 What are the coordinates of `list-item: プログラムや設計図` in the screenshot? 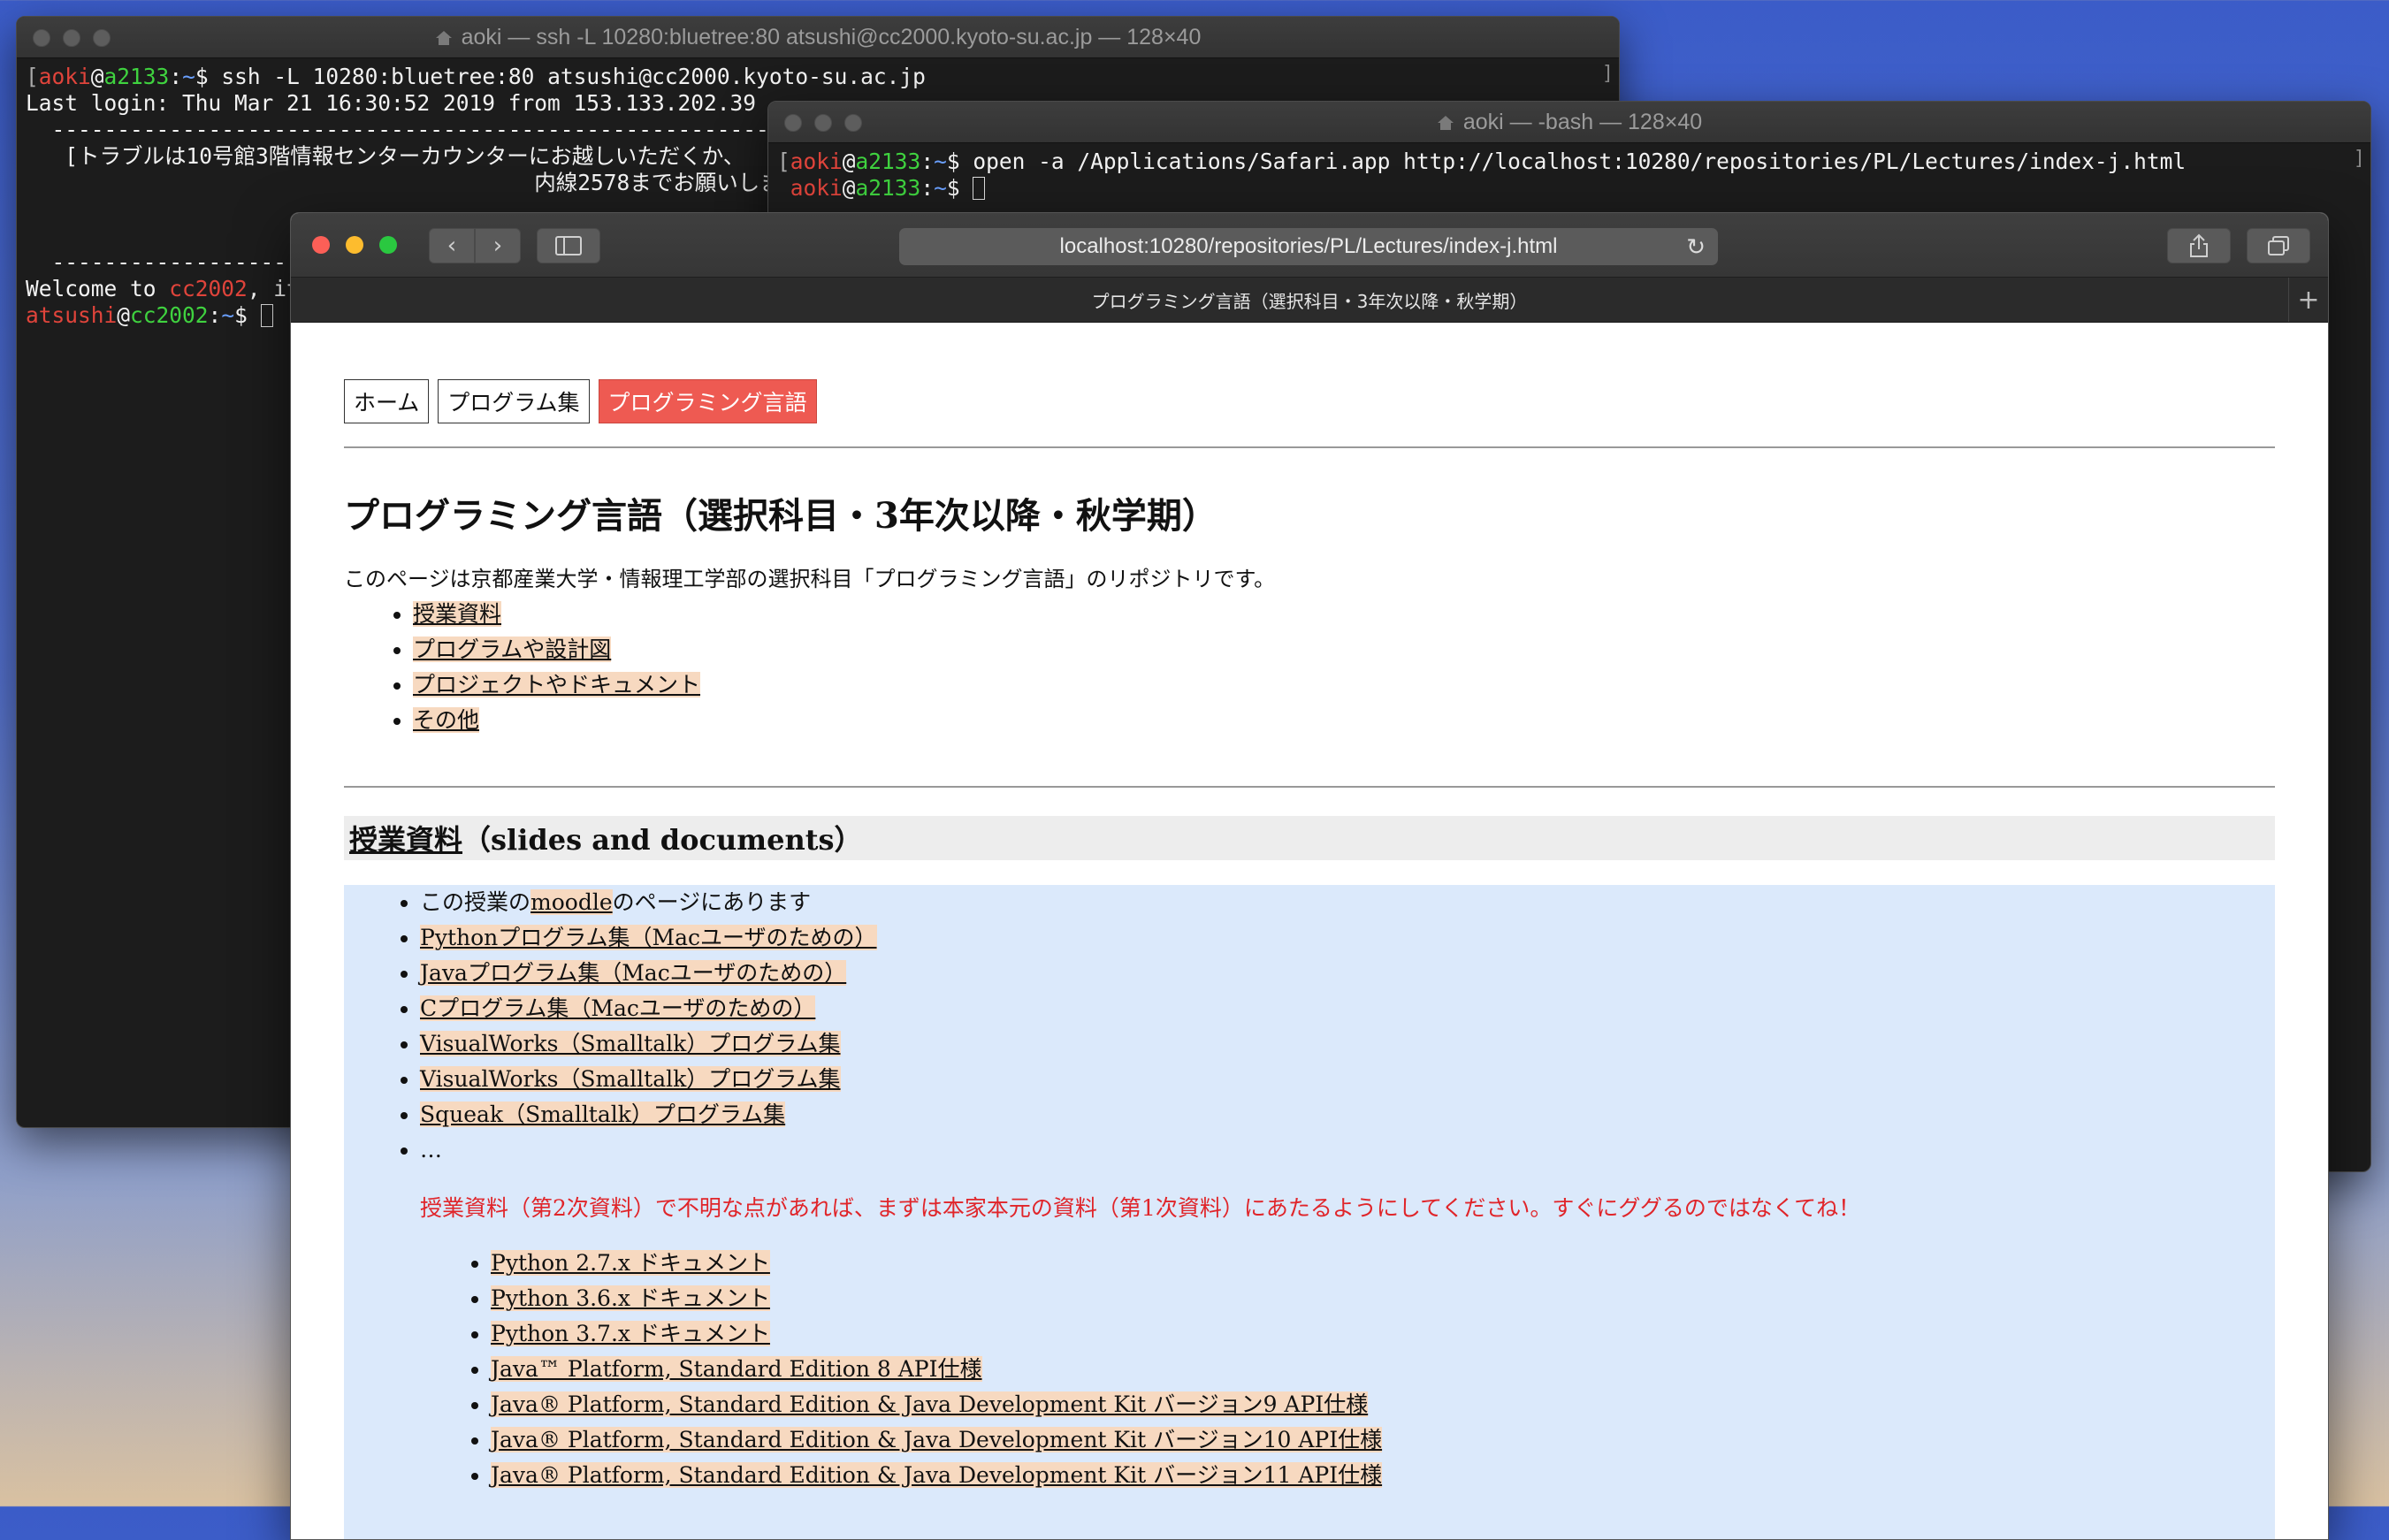 It's located at (556, 650).